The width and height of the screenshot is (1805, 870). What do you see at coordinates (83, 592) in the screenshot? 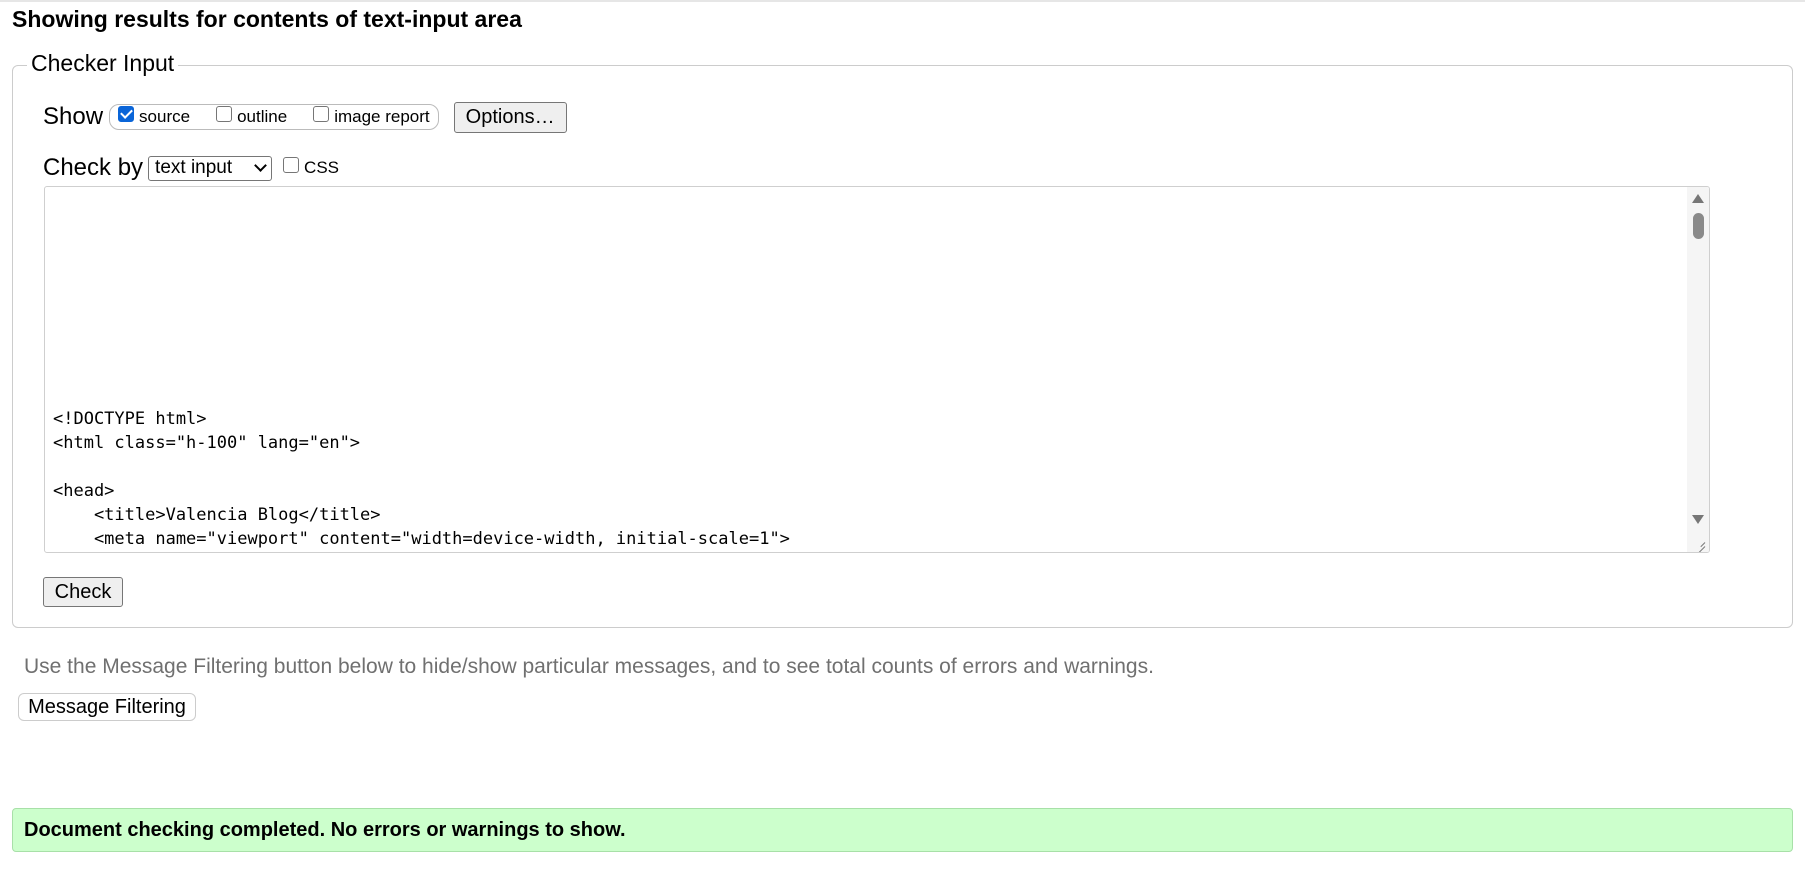
I see `check-button: Check` at bounding box center [83, 592].